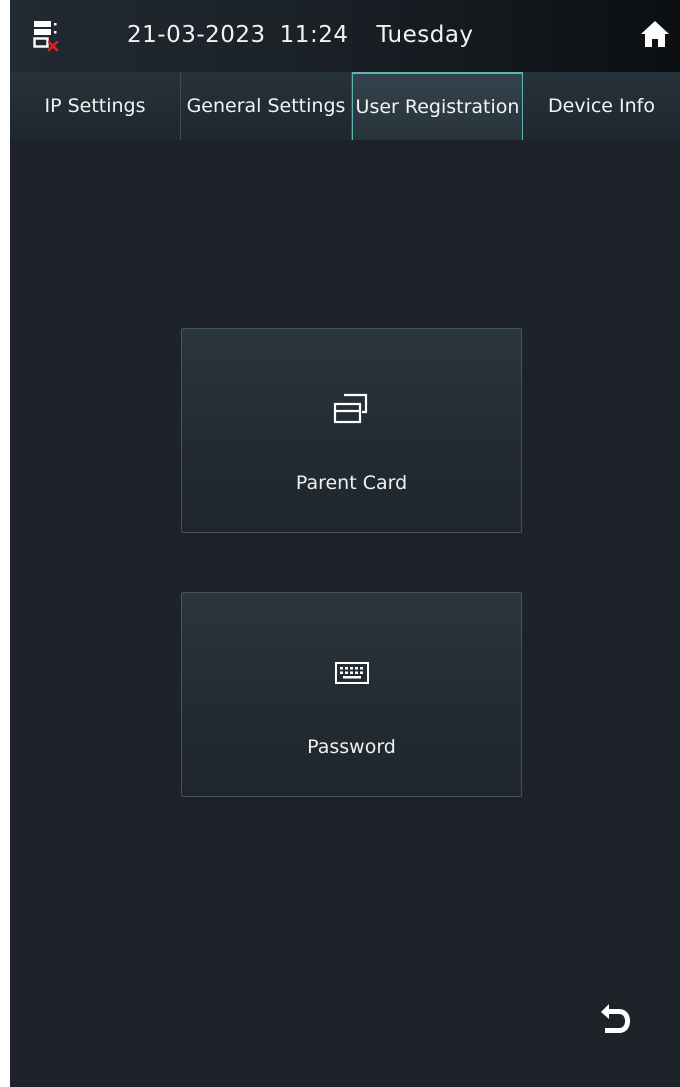 The height and width of the screenshot is (1087, 680). Describe the element at coordinates (196, 35) in the screenshot. I see `date-text: 21-03-2023` at that location.